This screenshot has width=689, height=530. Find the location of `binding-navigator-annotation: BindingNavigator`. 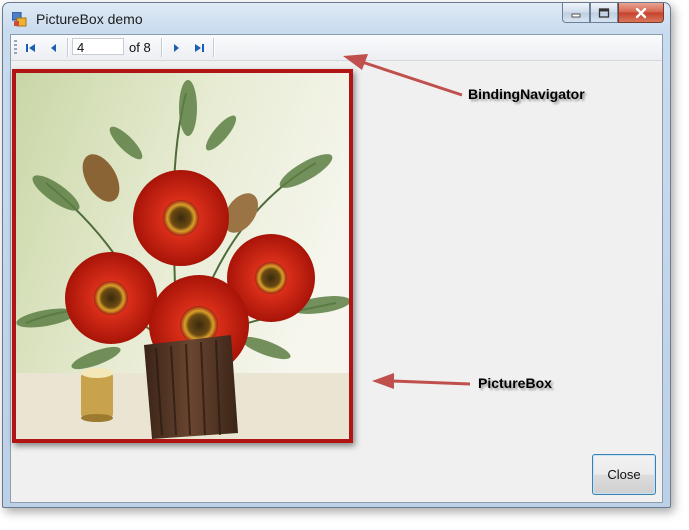

binding-navigator-annotation: BindingNavigator is located at coordinates (526, 94).